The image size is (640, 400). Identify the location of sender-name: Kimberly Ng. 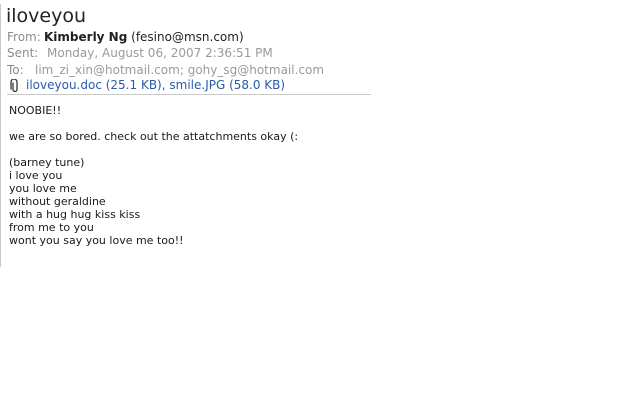
(86, 37).